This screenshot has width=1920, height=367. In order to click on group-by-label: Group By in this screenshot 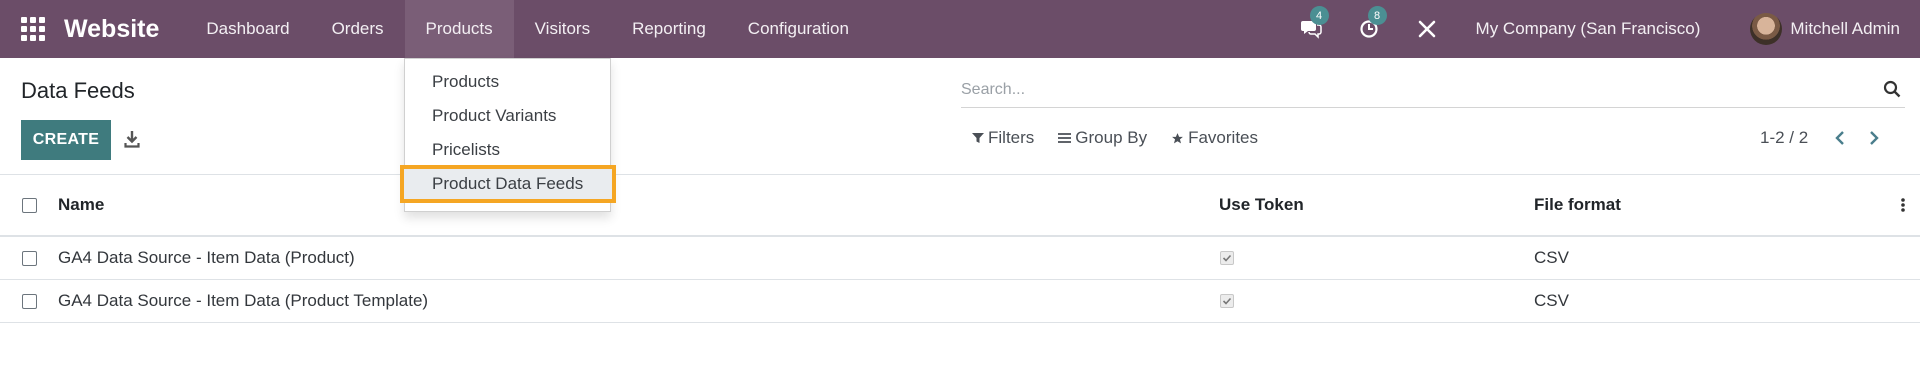, I will do `click(1111, 137)`.